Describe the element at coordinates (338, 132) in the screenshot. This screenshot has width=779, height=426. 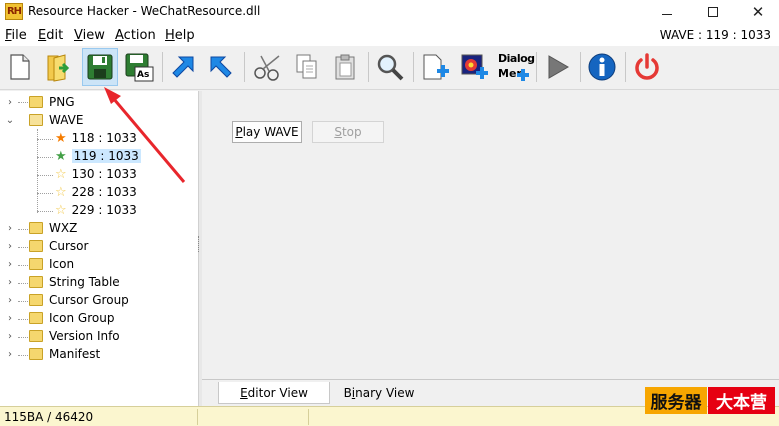
I see `stop-accel: S` at that location.